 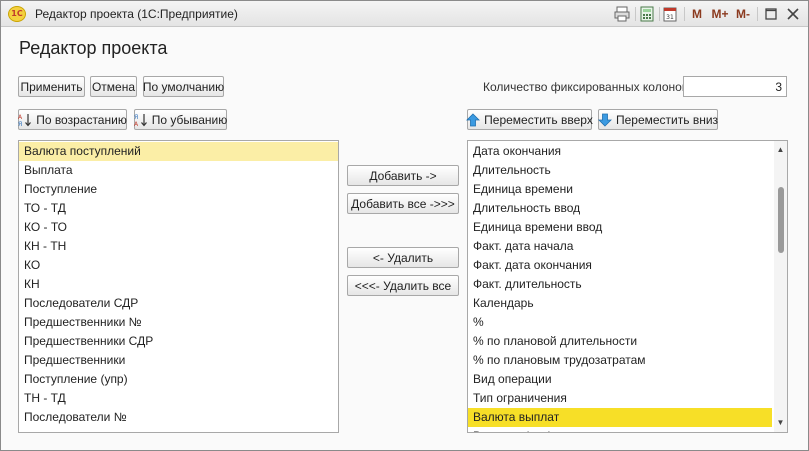 What do you see at coordinates (670, 17) in the screenshot?
I see `svg-text: 31` at bounding box center [670, 17].